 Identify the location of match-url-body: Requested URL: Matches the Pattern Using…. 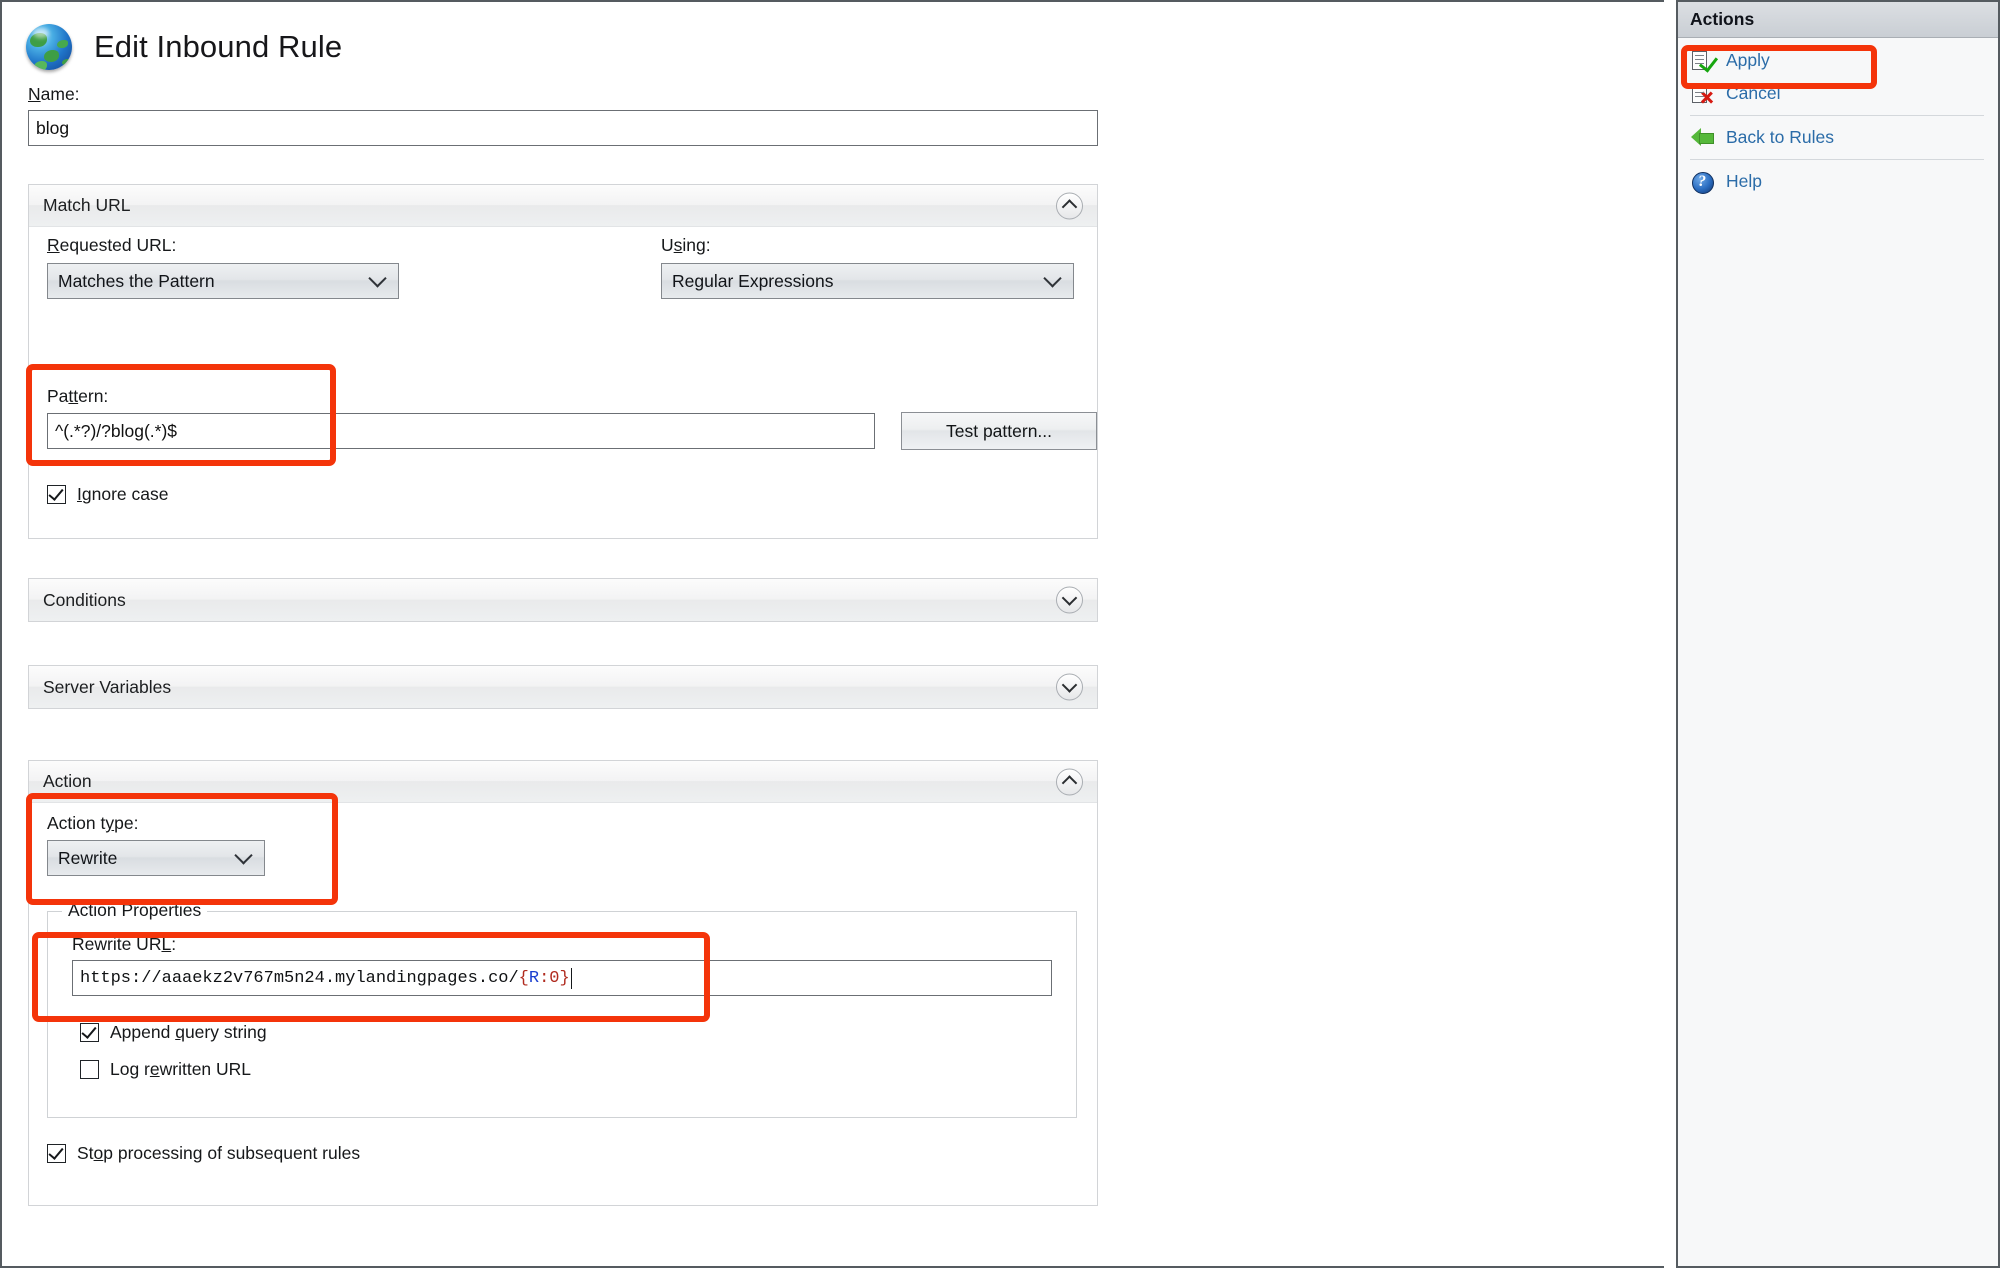
(563, 292).